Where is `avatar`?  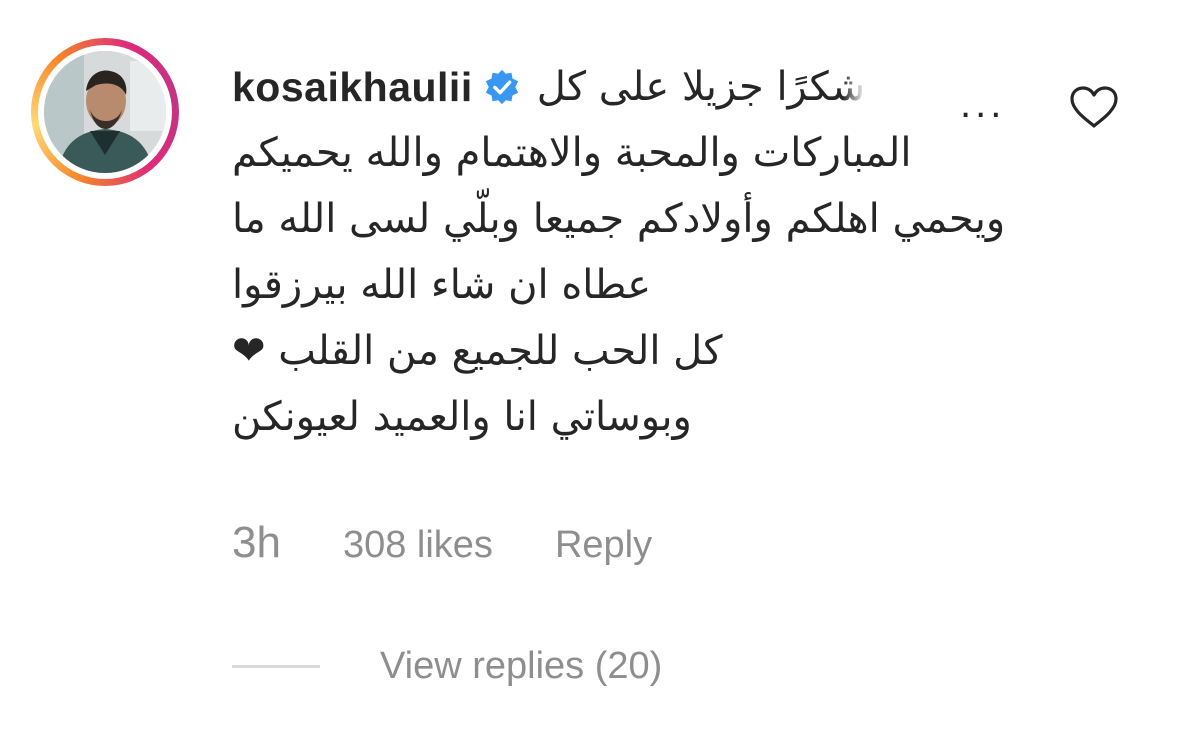 avatar is located at coordinates (105, 112).